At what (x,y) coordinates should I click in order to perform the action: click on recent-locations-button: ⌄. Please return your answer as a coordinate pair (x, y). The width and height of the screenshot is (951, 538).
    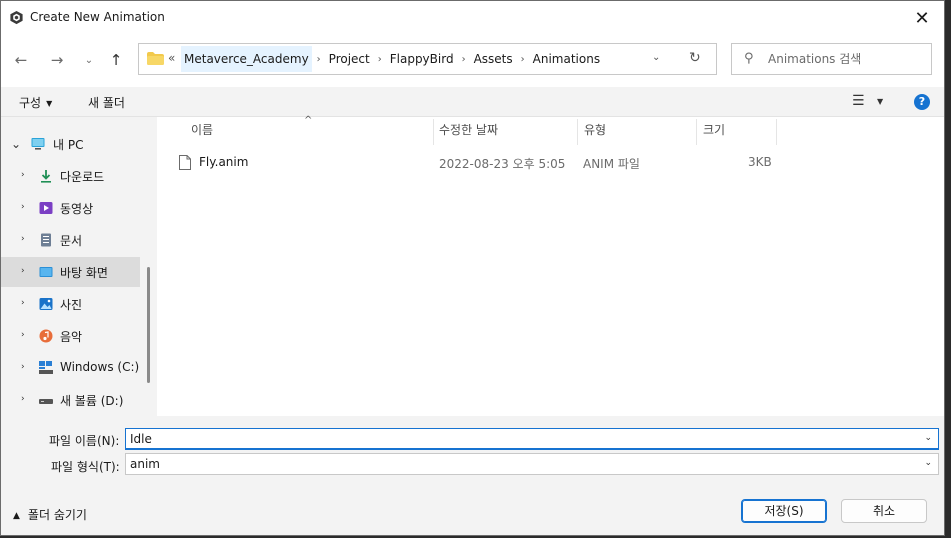
    Looking at the image, I should click on (89, 60).